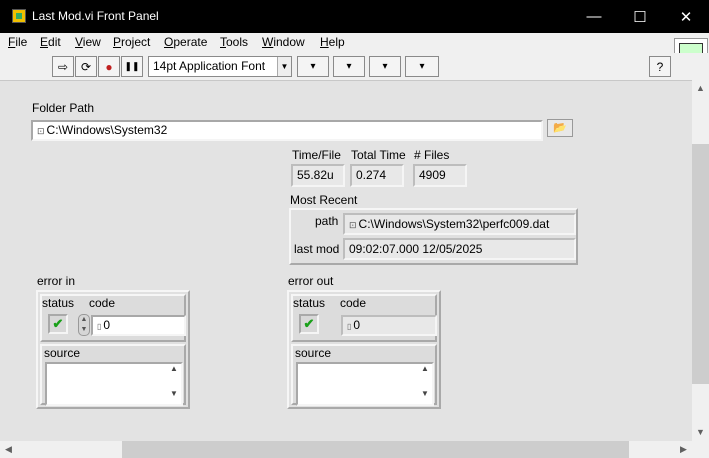 This screenshot has height=458, width=709. I want to click on abort-icon: ●, so click(109, 66).